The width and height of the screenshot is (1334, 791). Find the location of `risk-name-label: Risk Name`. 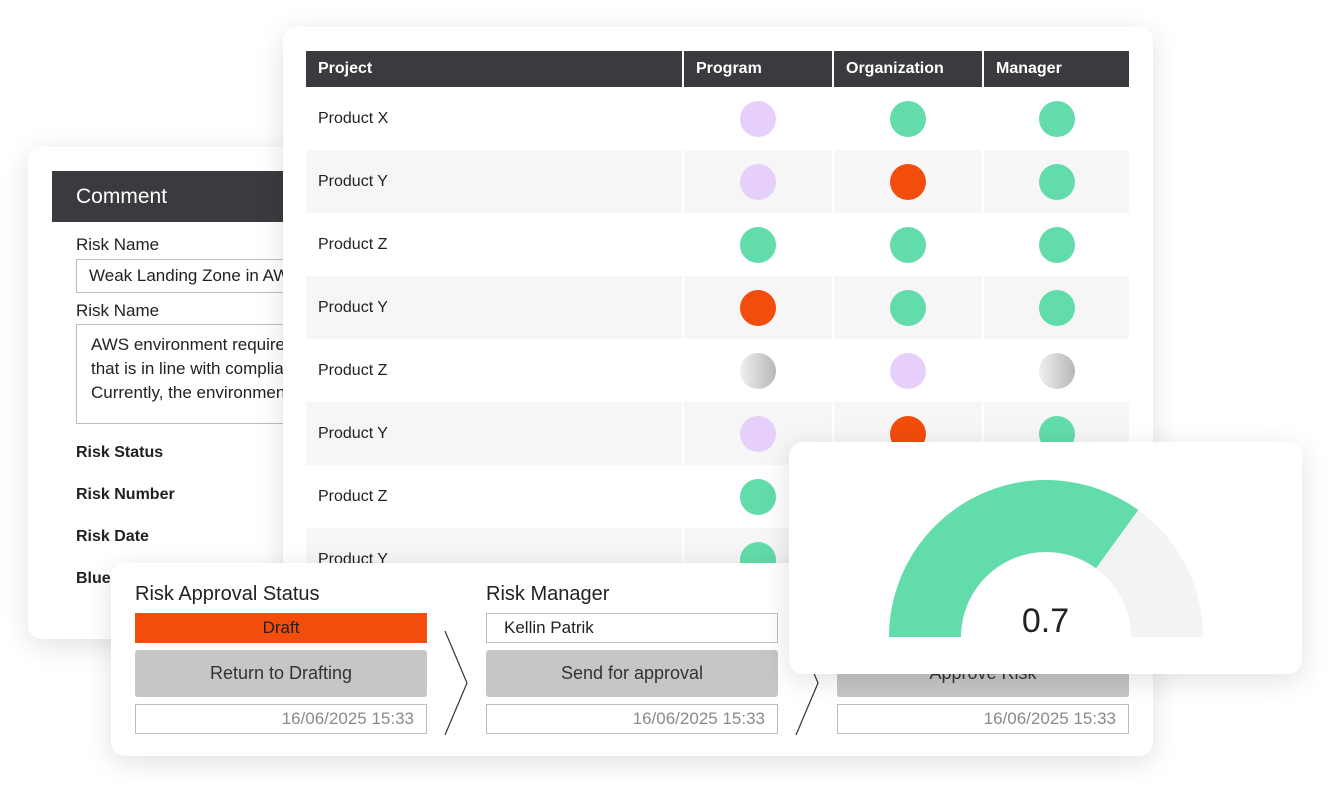

risk-name-label: Risk Name is located at coordinates (118, 244).